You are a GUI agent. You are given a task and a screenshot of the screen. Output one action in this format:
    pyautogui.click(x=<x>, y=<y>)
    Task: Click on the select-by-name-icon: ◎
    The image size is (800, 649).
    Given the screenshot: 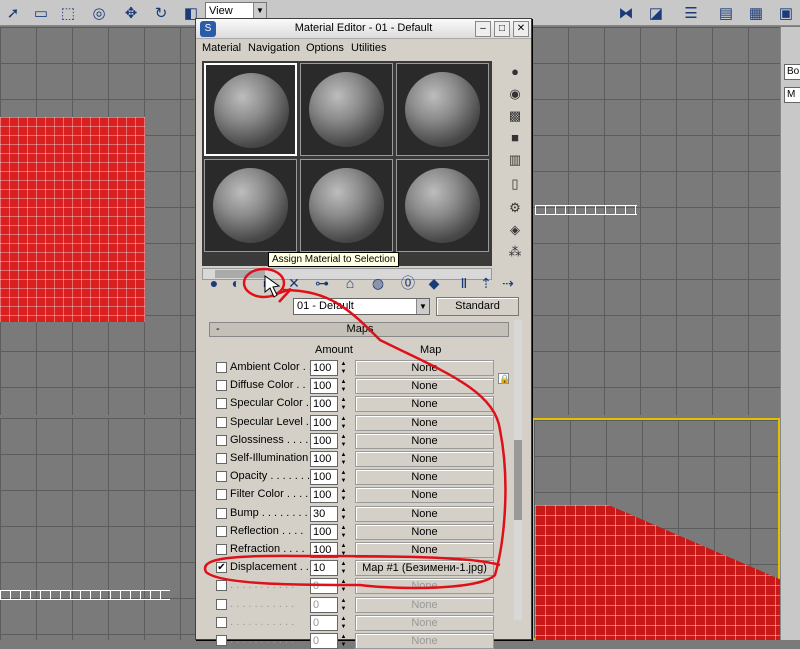 What is the action you would take?
    pyautogui.click(x=99, y=13)
    